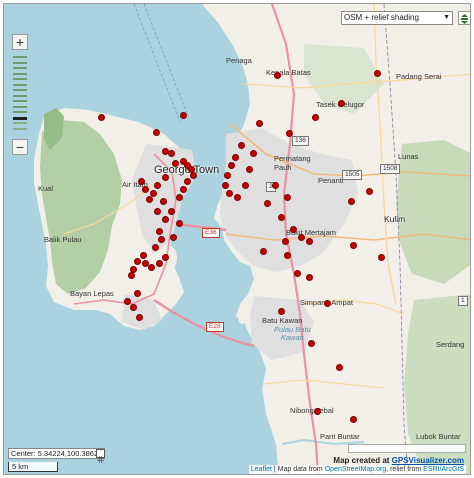 Image resolution: width=474 pixels, height=478 pixels. What do you see at coordinates (340, 436) in the screenshot?
I see `label-parit-buntar: Parit Buntar` at bounding box center [340, 436].